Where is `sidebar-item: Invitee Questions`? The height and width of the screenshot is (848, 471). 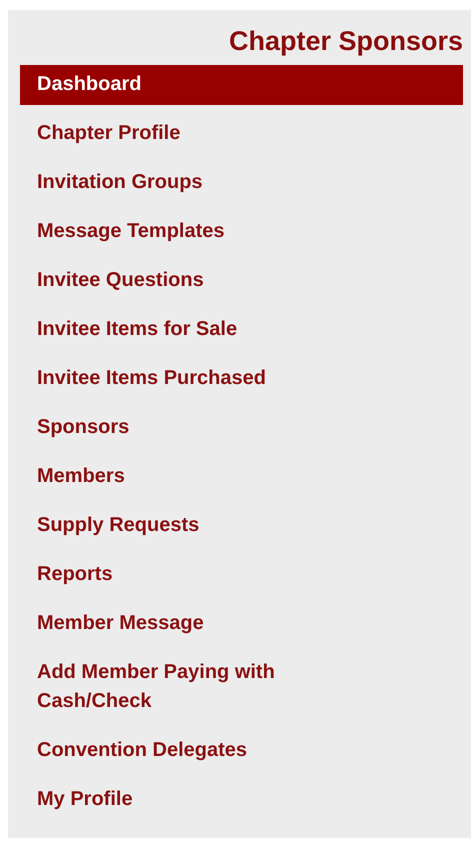 sidebar-item: Invitee Questions is located at coordinates (241, 280).